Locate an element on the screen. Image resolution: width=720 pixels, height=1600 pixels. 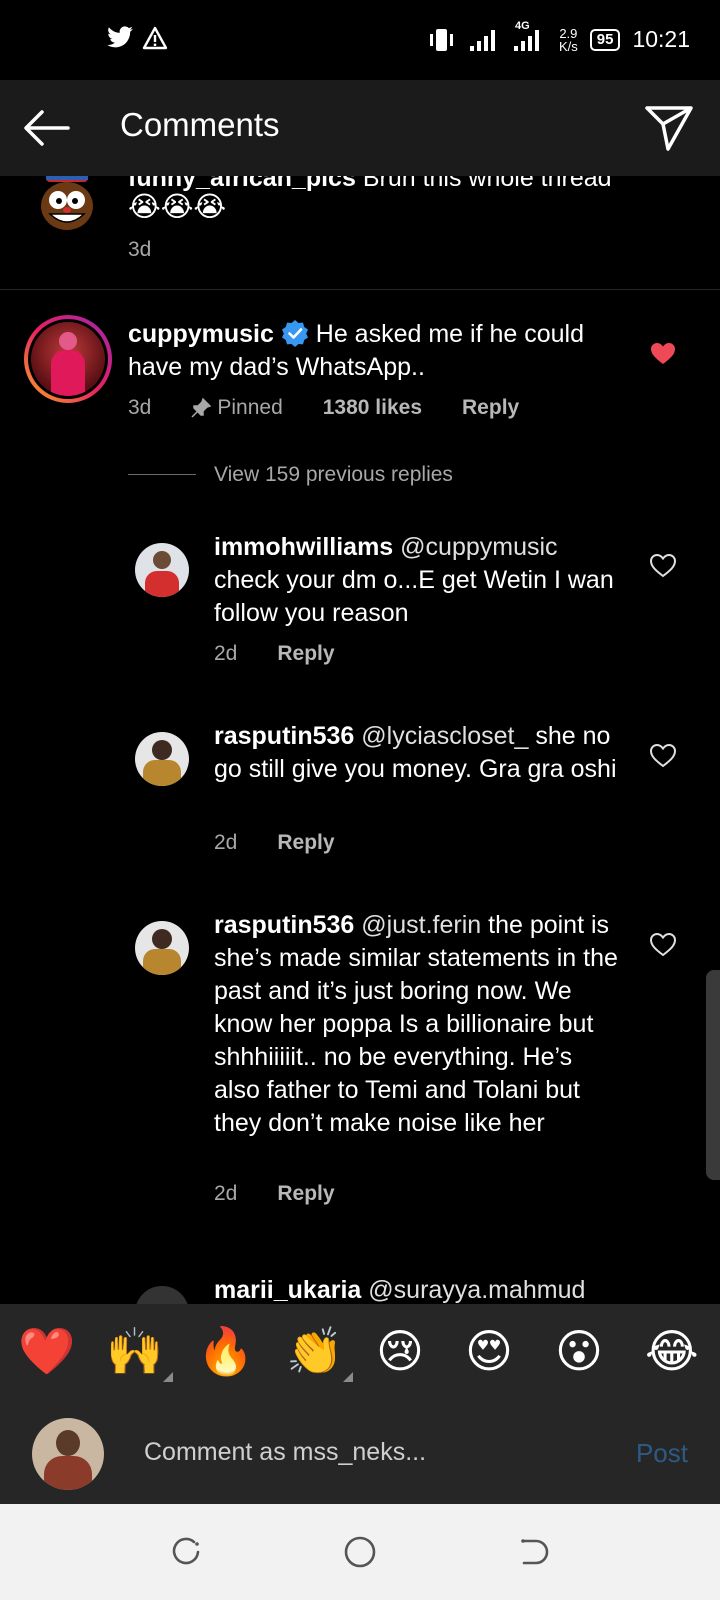
page-title: Comments is located at coordinates (200, 124).